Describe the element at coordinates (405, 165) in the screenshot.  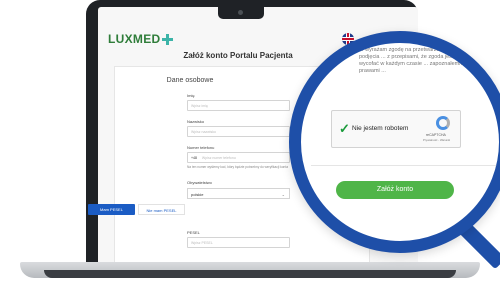
I see `divider` at that location.